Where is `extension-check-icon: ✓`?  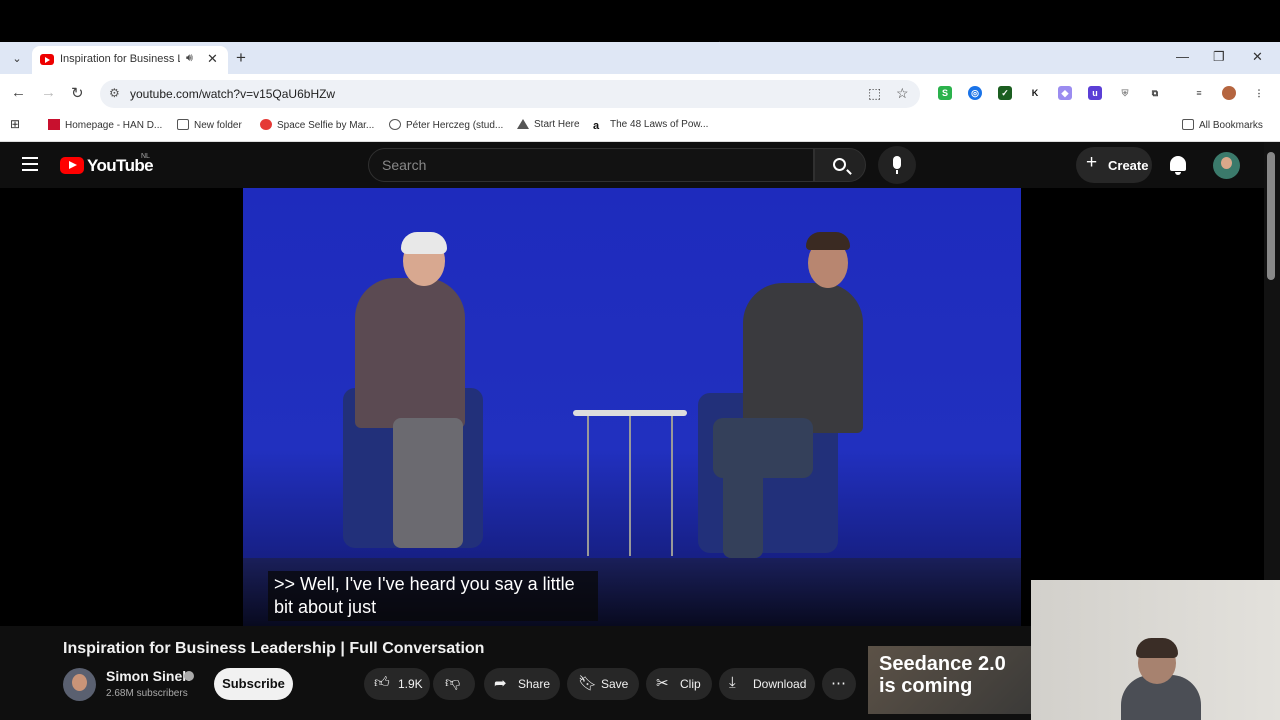 extension-check-icon: ✓ is located at coordinates (1005, 93).